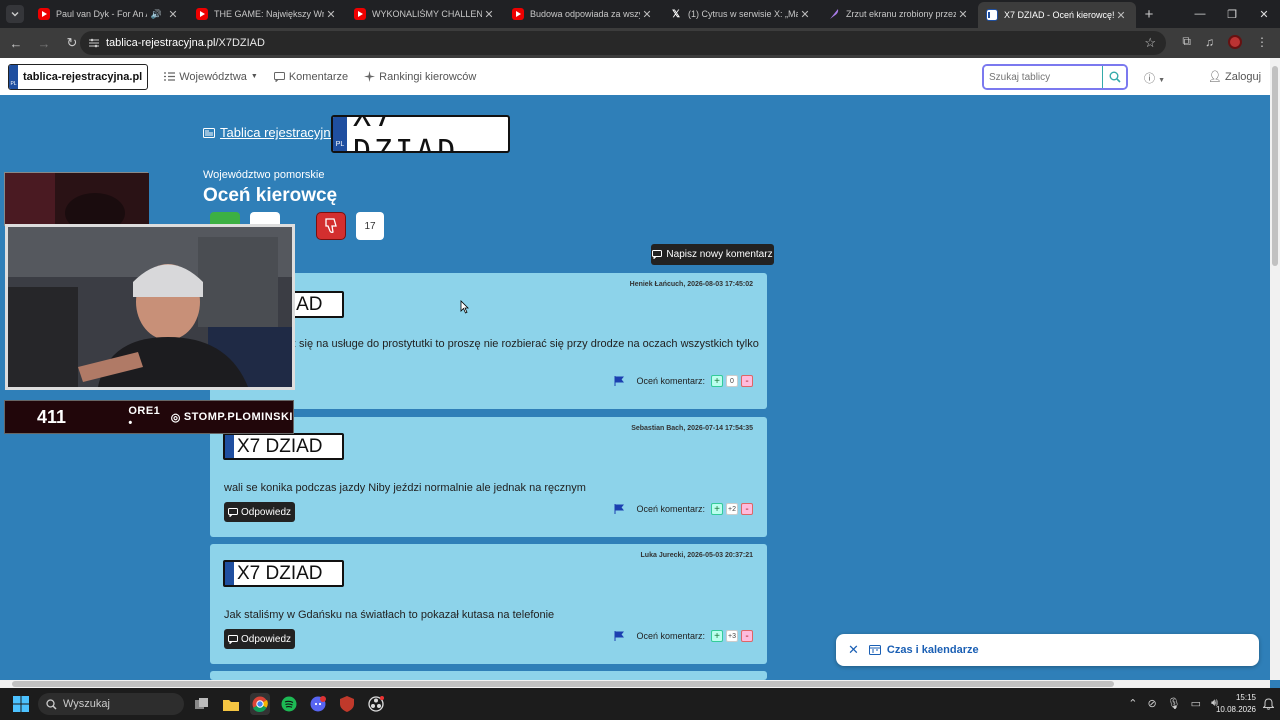 This screenshot has width=1280, height=720. Describe the element at coordinates (741, 14) in the screenshot. I see `browser-tab-5: 𝕏 (1) Cytrus w serwisie X: „Mamm... ✕` at that location.